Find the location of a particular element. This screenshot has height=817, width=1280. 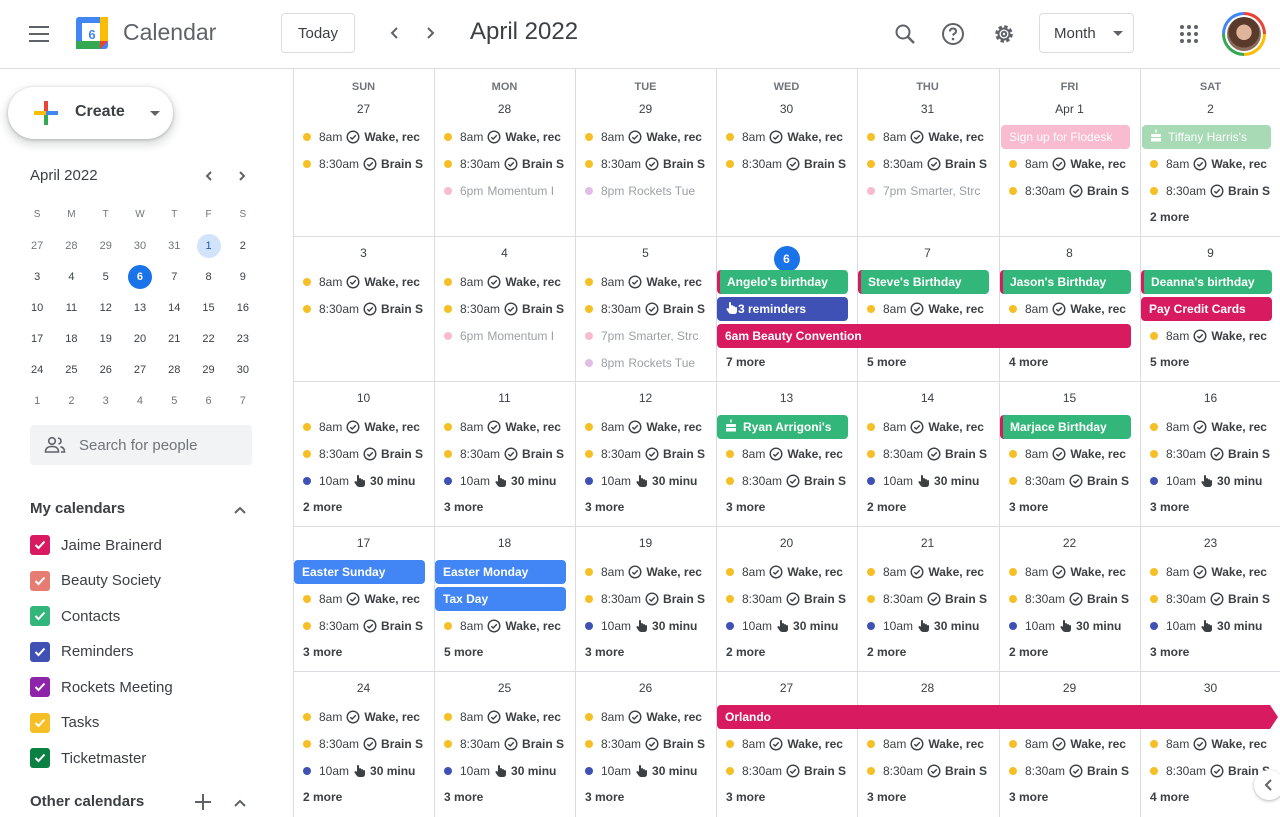

search-icon is located at coordinates (905, 34).